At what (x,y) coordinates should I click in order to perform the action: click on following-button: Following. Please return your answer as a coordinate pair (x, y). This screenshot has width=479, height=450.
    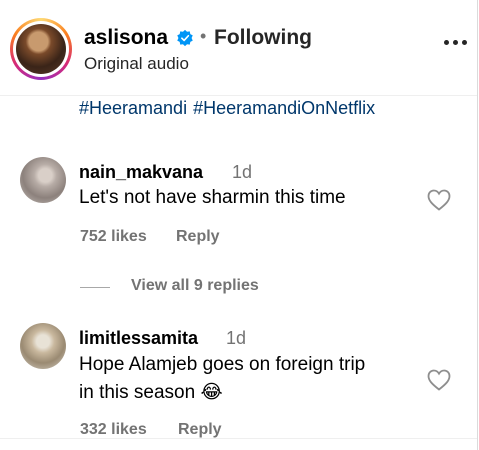
    Looking at the image, I should click on (263, 38).